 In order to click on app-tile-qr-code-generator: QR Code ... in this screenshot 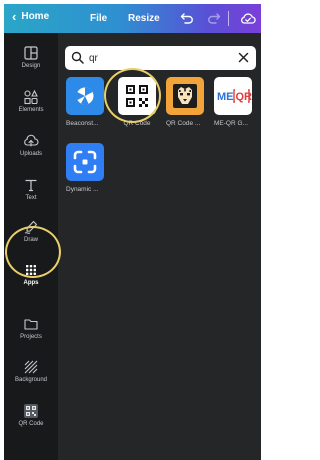, I will do `click(187, 102)`.